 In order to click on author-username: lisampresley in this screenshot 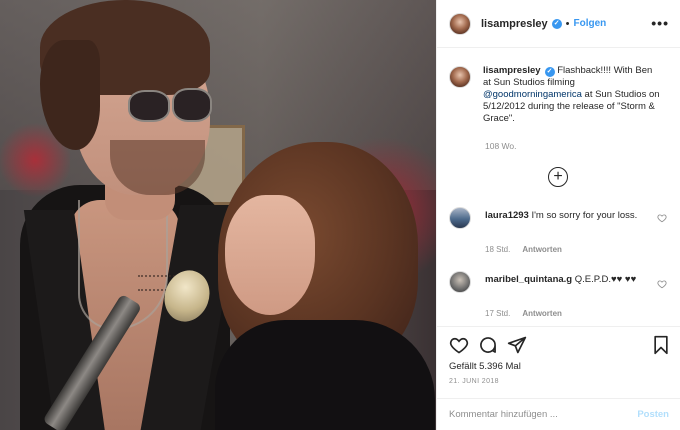, I will do `click(514, 24)`.